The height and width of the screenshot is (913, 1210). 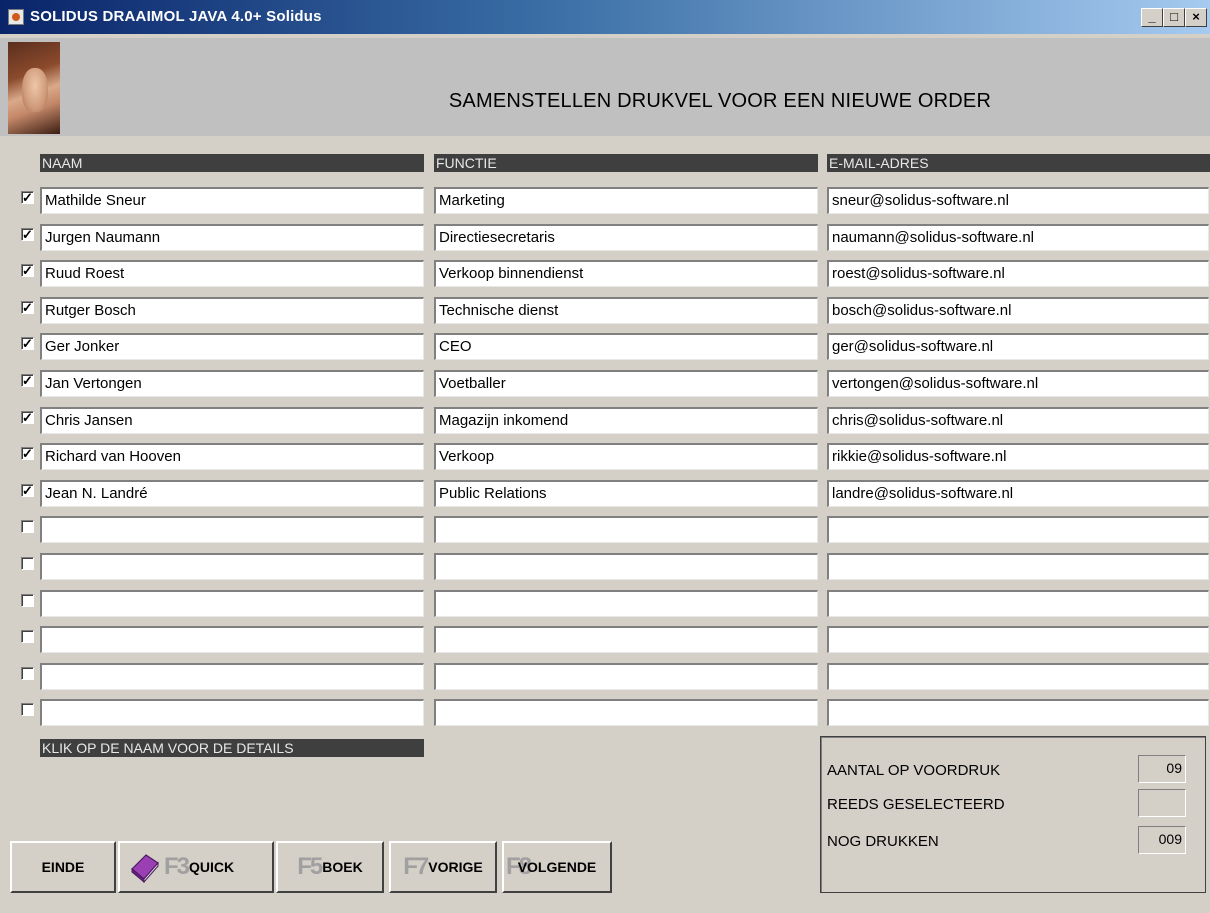 What do you see at coordinates (1018, 310) in the screenshot?
I see `email-field: bosch@solidus-software.nl` at bounding box center [1018, 310].